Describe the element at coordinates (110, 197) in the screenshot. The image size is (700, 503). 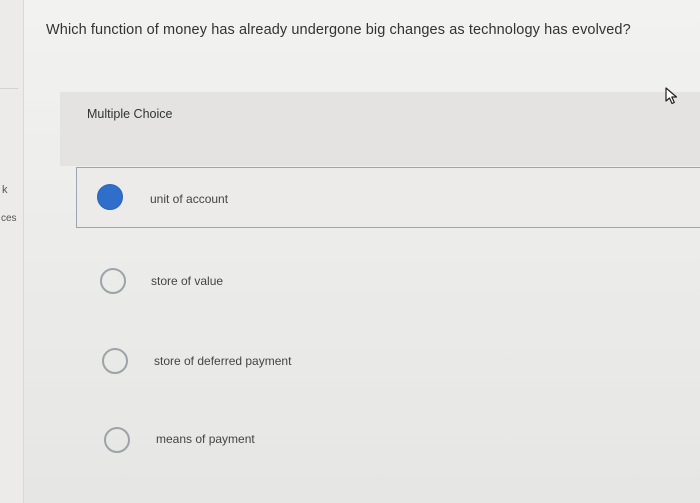
I see `radio-selected-icon` at that location.